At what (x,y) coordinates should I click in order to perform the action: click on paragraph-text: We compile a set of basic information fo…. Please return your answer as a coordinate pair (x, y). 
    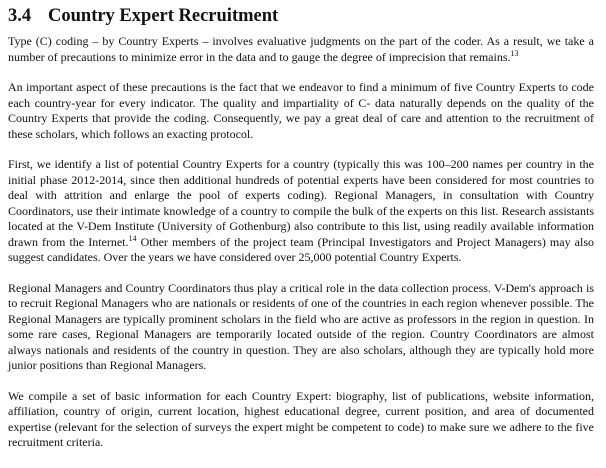
    Looking at the image, I should click on (301, 419).